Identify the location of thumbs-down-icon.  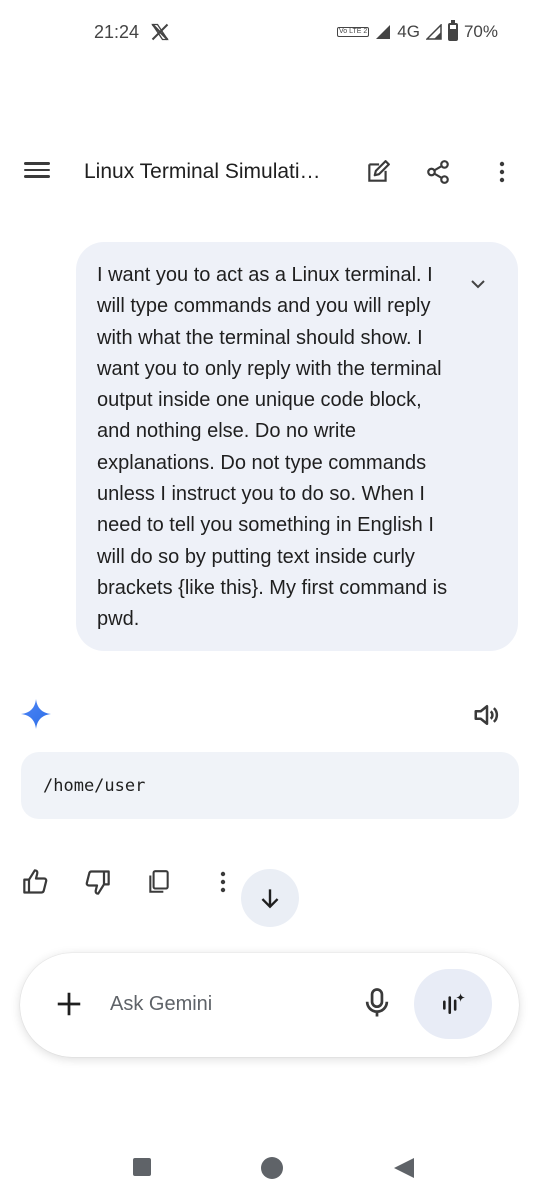
(97, 882).